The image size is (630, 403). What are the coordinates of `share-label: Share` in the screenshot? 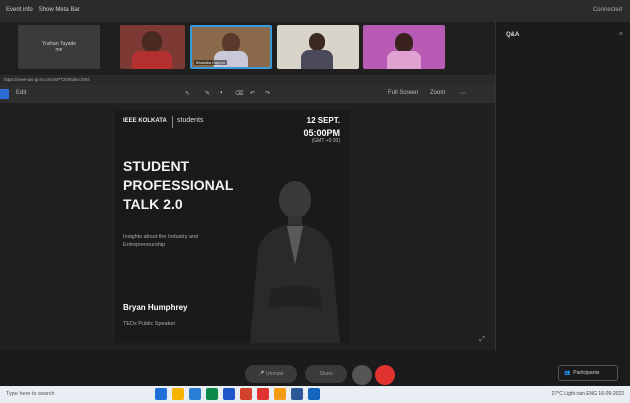 It's located at (326, 374).